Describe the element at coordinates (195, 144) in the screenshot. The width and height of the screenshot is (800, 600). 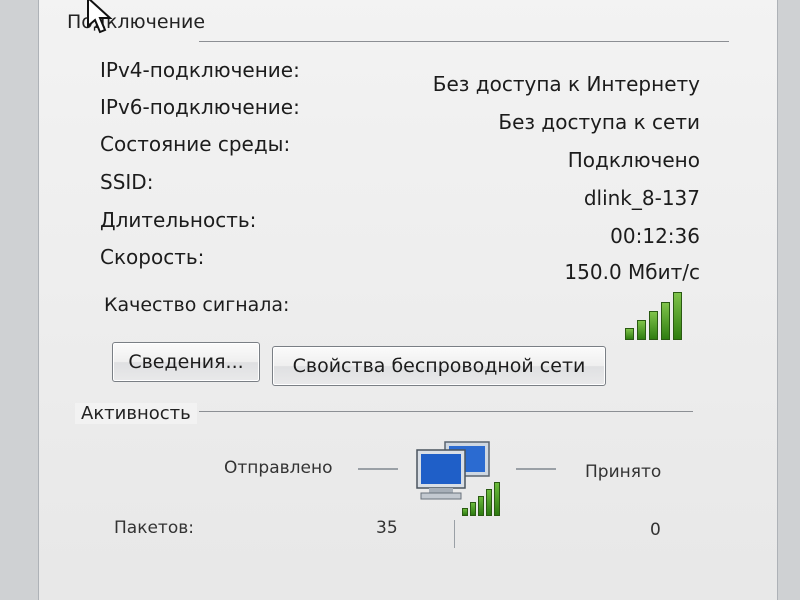
I see `media-state-label: Состояние среды:` at that location.